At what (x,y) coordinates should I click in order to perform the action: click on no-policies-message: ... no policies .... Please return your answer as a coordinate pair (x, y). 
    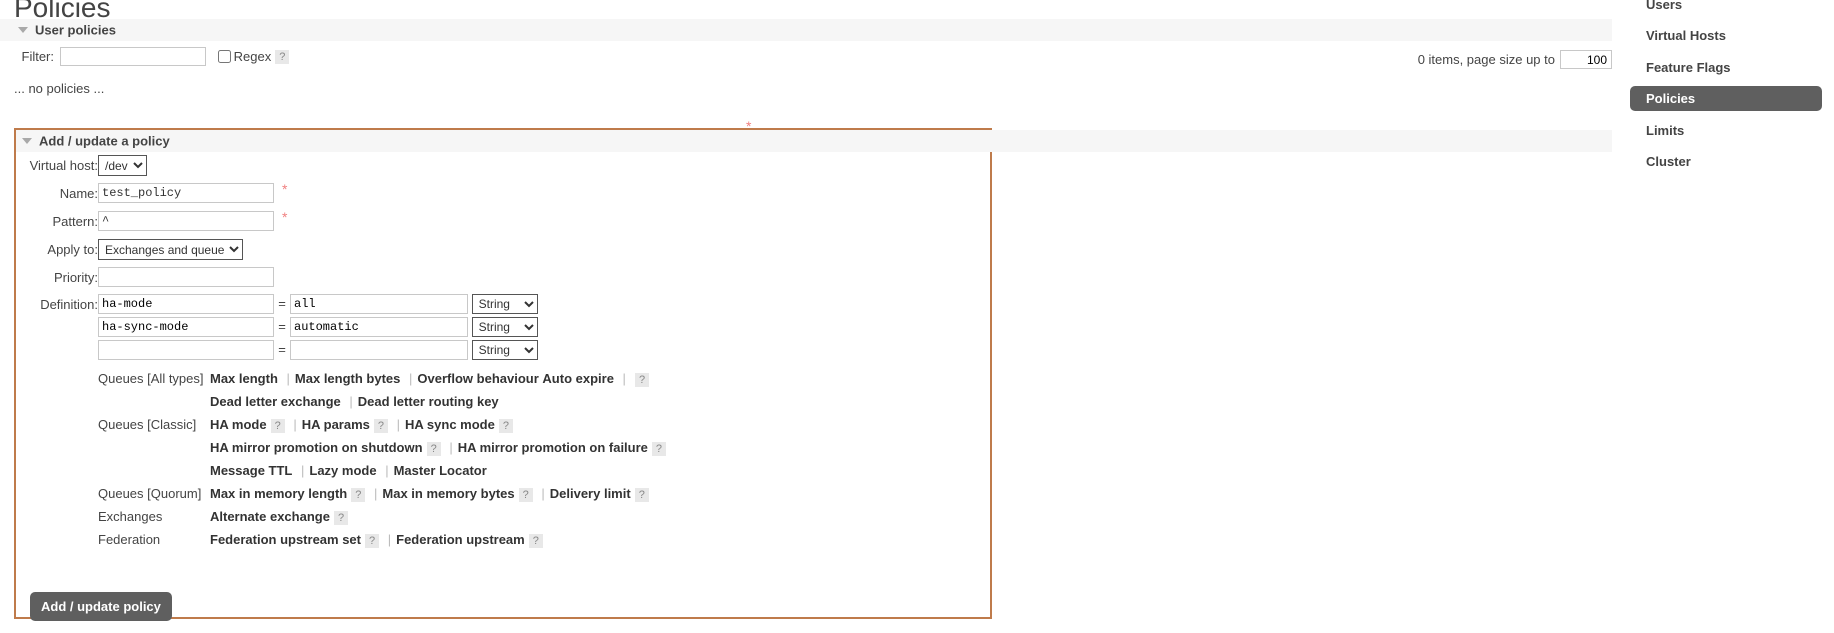
    Looking at the image, I should click on (59, 88).